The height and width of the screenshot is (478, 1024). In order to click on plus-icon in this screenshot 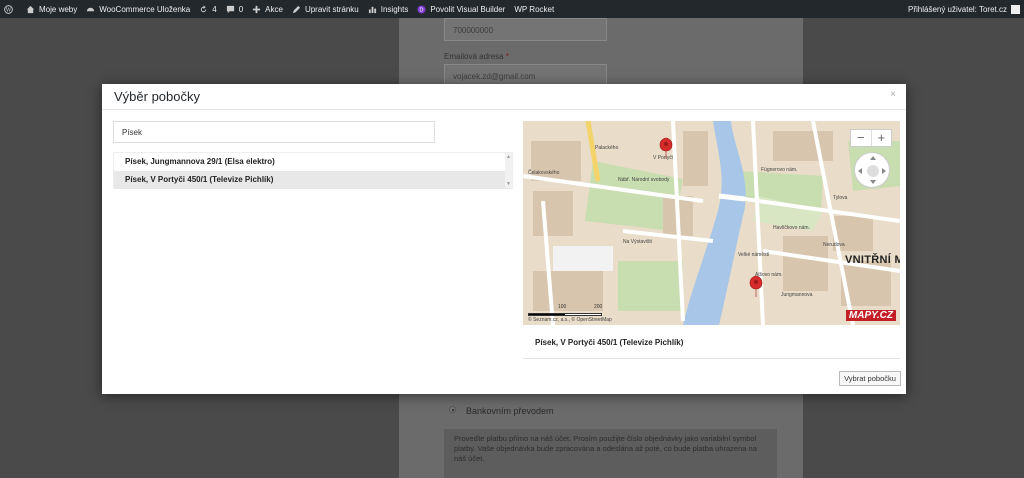, I will do `click(256, 9)`.